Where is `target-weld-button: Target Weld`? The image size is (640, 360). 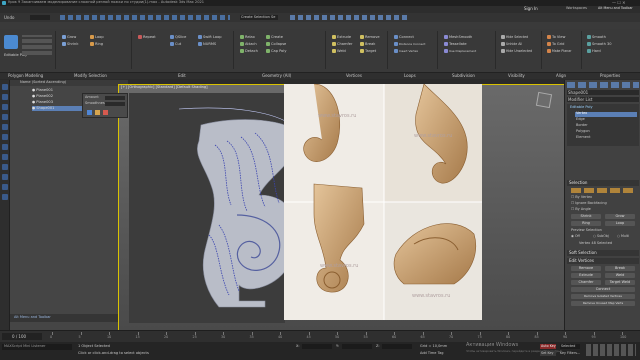
target-weld-button: Target Weld is located at coordinates (620, 282).